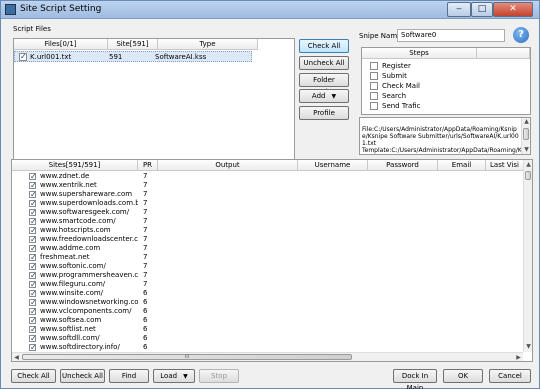 Image resolution: width=540 pixels, height=389 pixels. I want to click on table-row: www.freedownloadscenter.com 7, so click(267, 239).